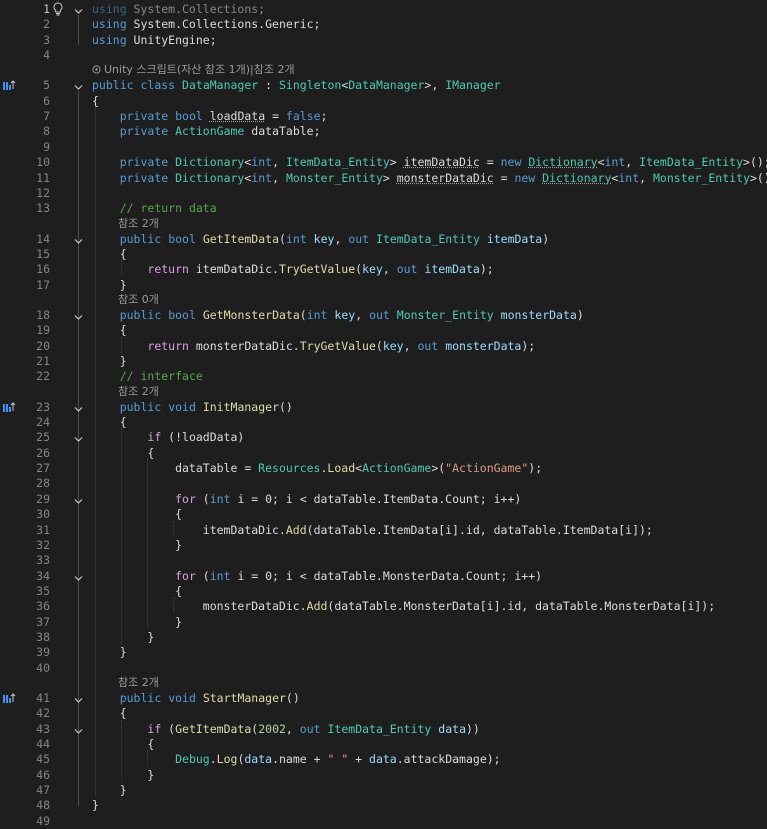 The image size is (767, 829). Describe the element at coordinates (383, 101) in the screenshot. I see `code-line: 6{` at that location.